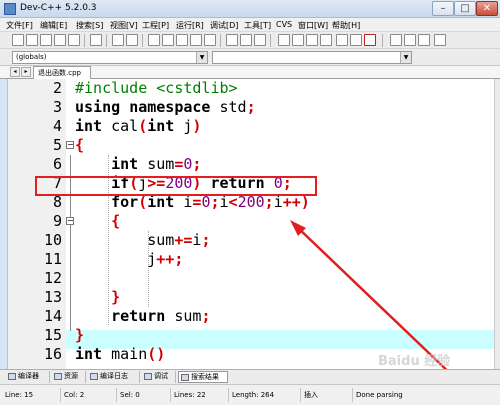 The width and height of the screenshot is (500, 405). I want to click on code-line: sum+=i;, so click(179, 240).